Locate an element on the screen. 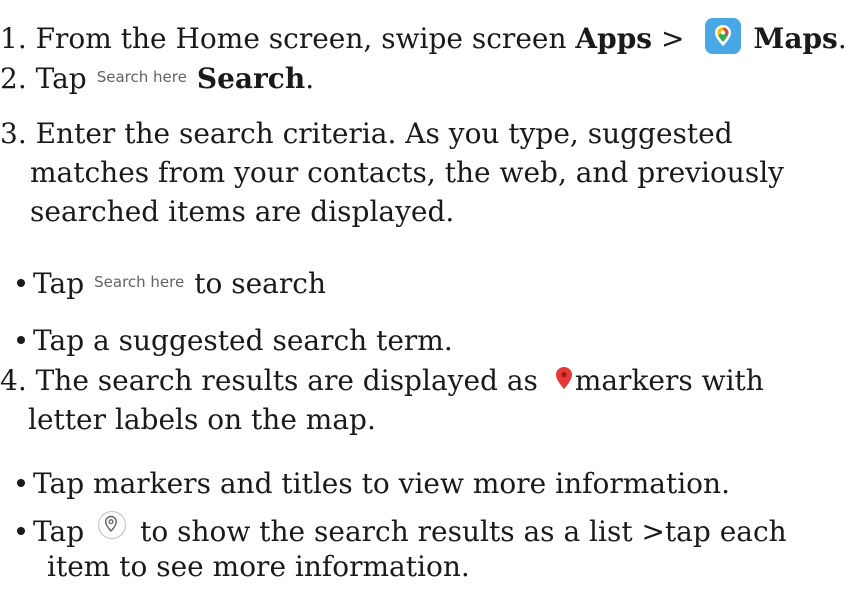 The width and height of the screenshot is (846, 613). apps-label: Apps is located at coordinates (614, 38).